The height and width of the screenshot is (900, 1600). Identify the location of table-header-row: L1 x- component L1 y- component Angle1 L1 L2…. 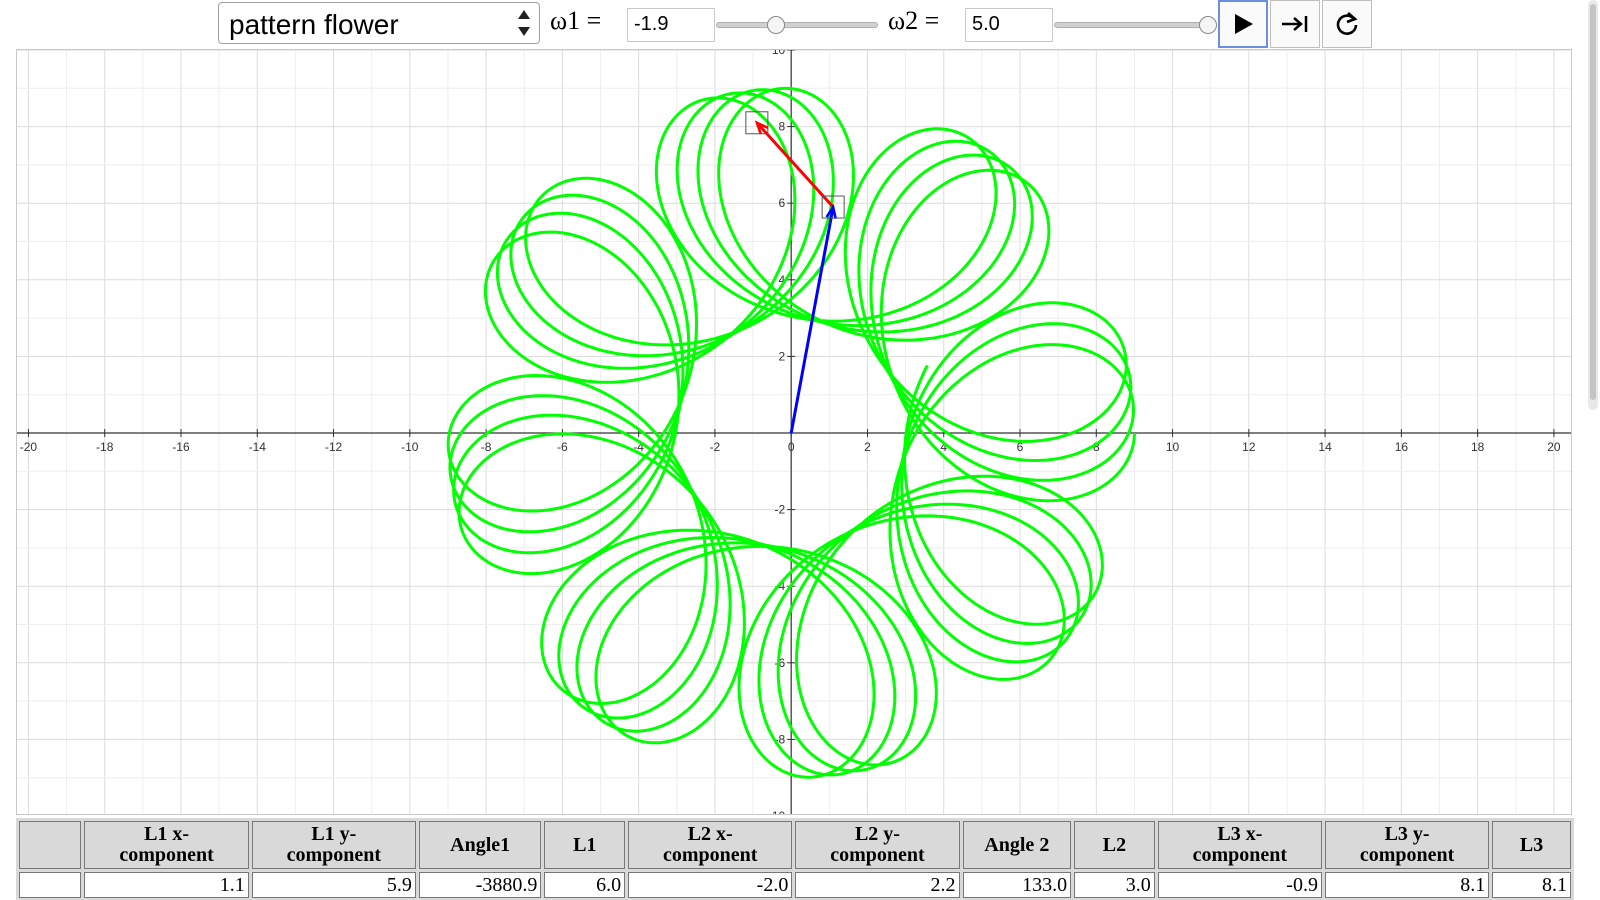
(795, 845).